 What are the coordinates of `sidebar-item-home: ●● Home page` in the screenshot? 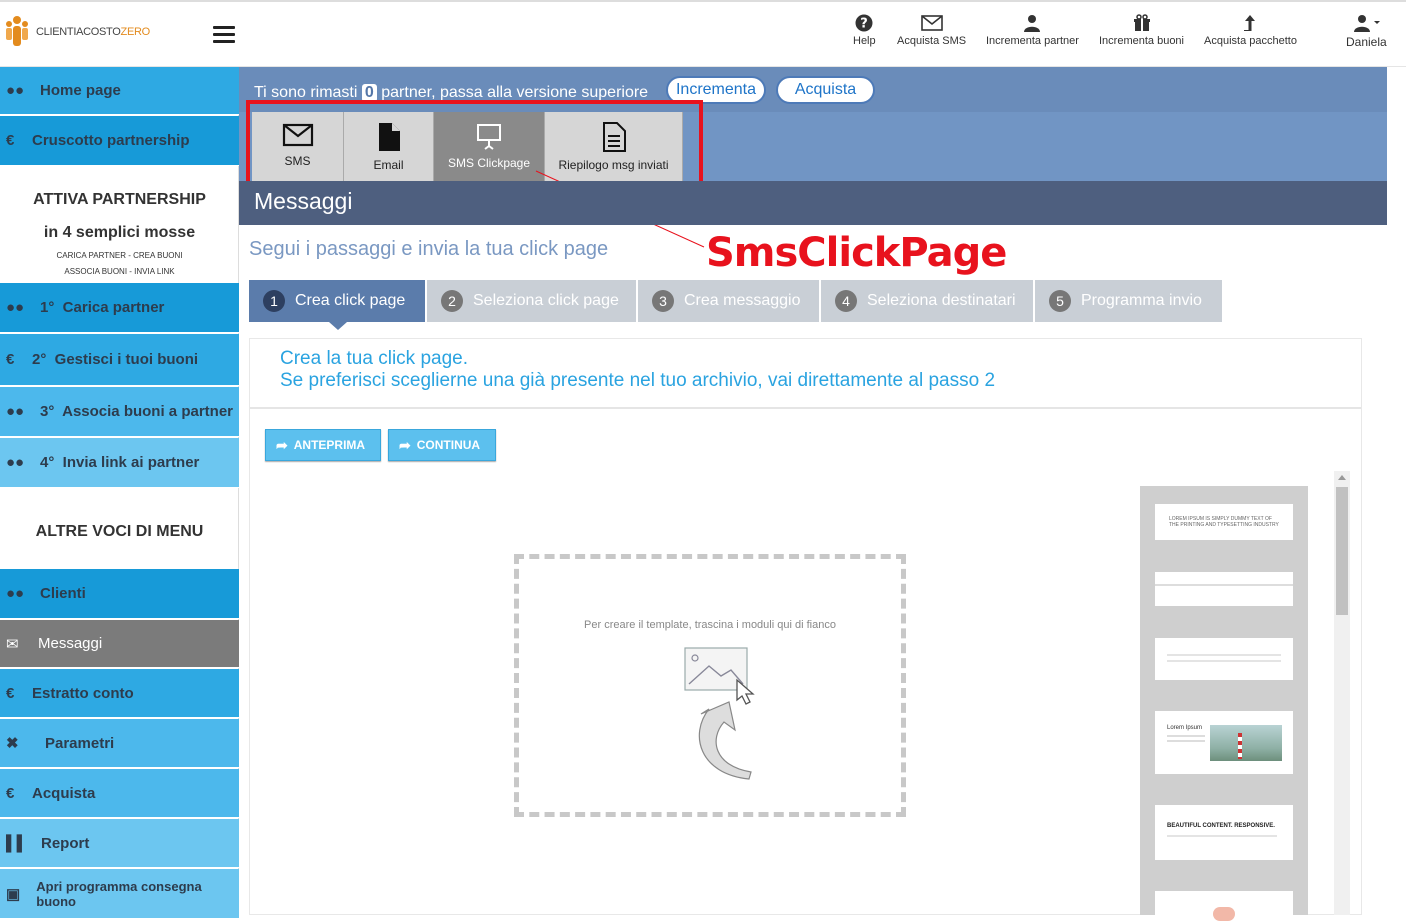 It's located at (119, 91).